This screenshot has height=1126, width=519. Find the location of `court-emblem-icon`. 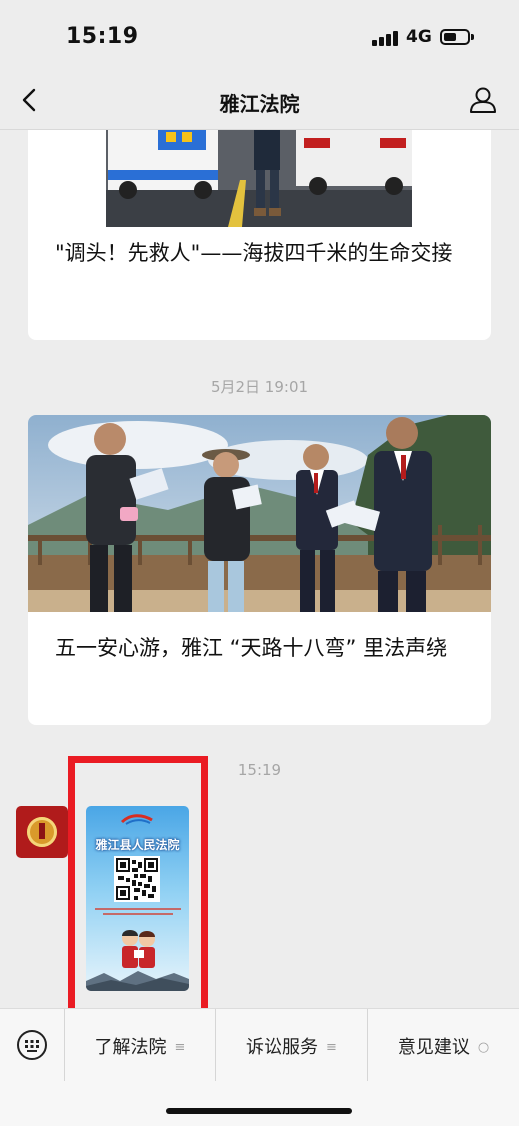

court-emblem-icon is located at coordinates (42, 832).